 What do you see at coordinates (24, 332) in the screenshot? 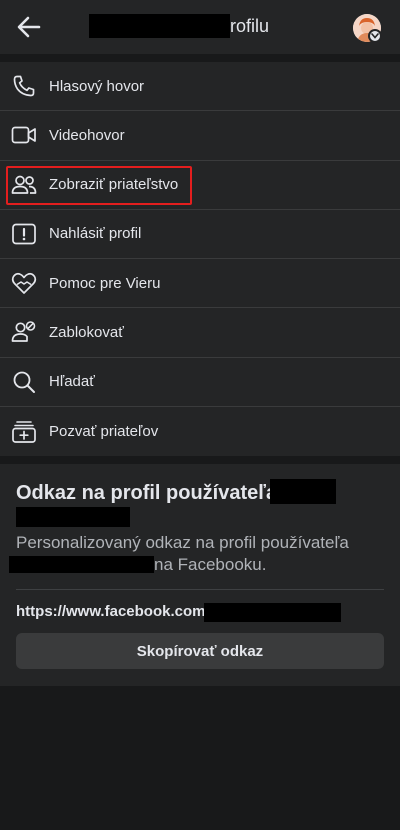
I see `block-user-icon` at bounding box center [24, 332].